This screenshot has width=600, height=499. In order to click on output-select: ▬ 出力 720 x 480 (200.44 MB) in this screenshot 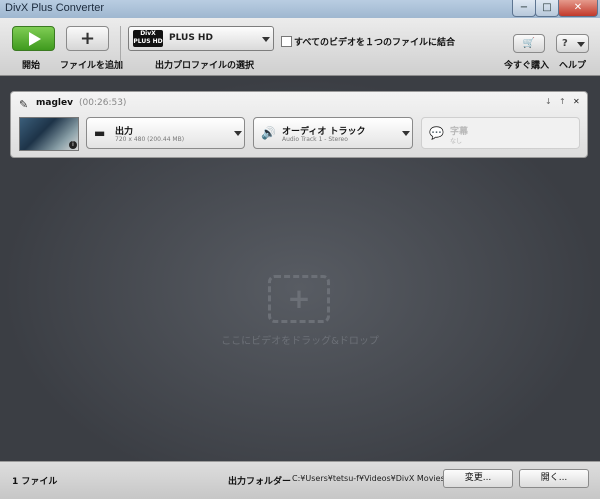, I will do `click(165, 133)`.